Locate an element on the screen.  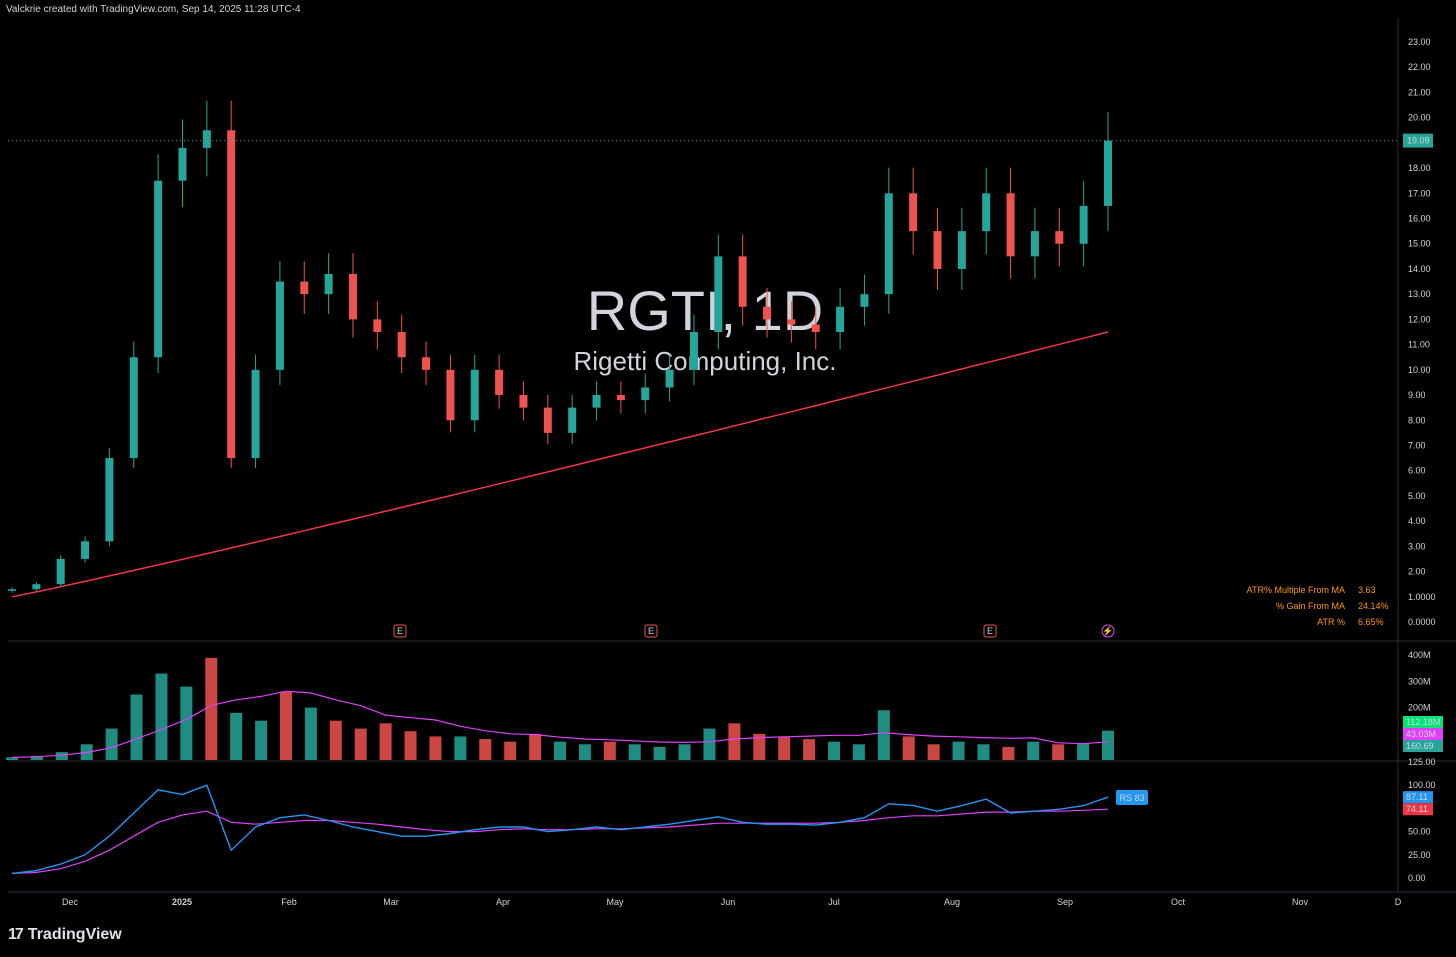
price-tick-label: 3.00 is located at coordinates (1417, 546).